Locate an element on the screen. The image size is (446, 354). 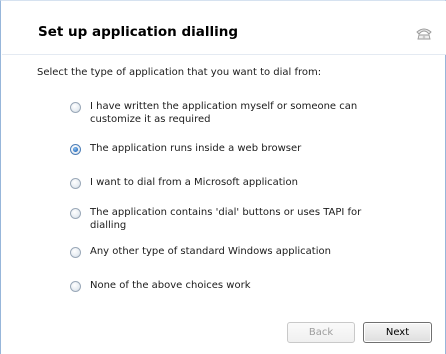
wizard-header: Set up application dialling is located at coordinates (224, 27).